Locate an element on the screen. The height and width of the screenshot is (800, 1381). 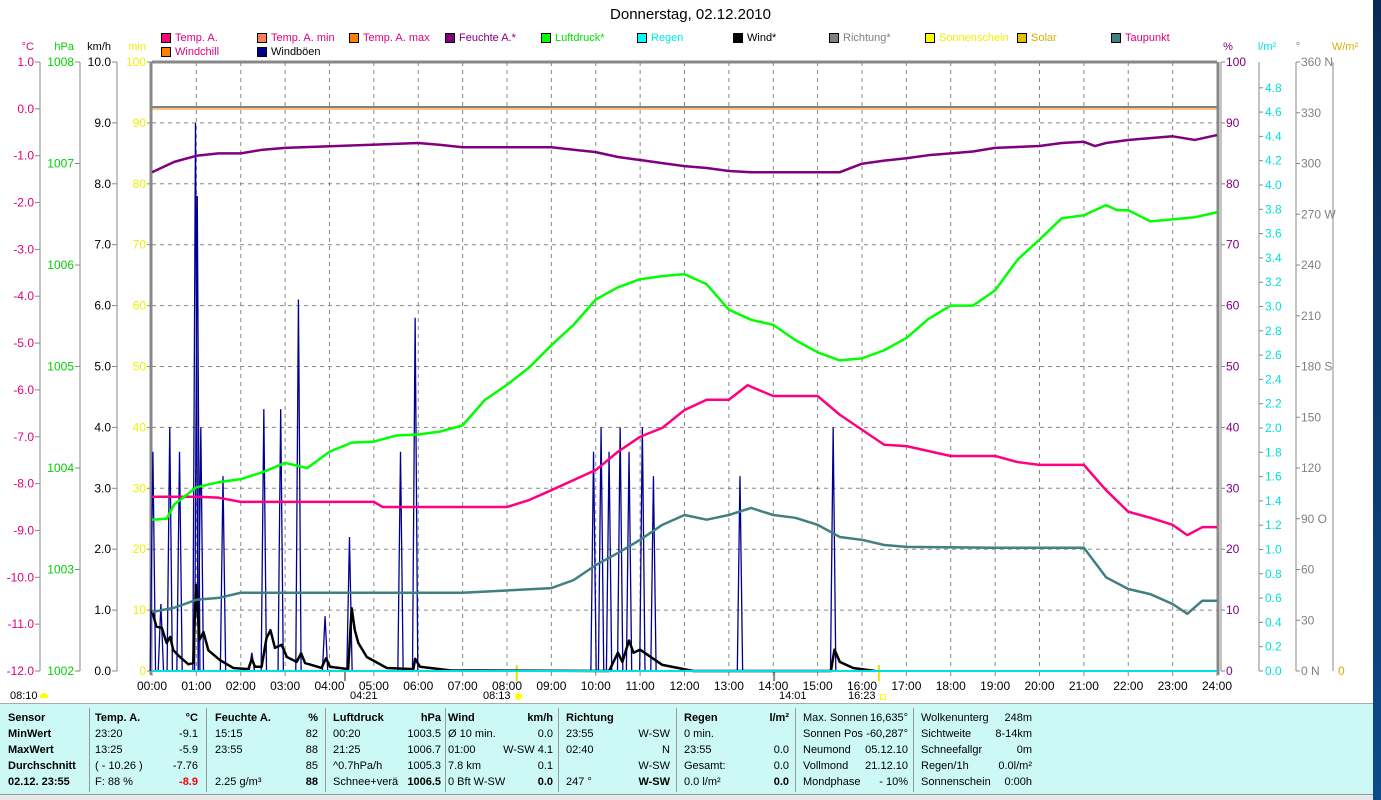
deg-tick-label: 90 O is located at coordinates (1314, 519).